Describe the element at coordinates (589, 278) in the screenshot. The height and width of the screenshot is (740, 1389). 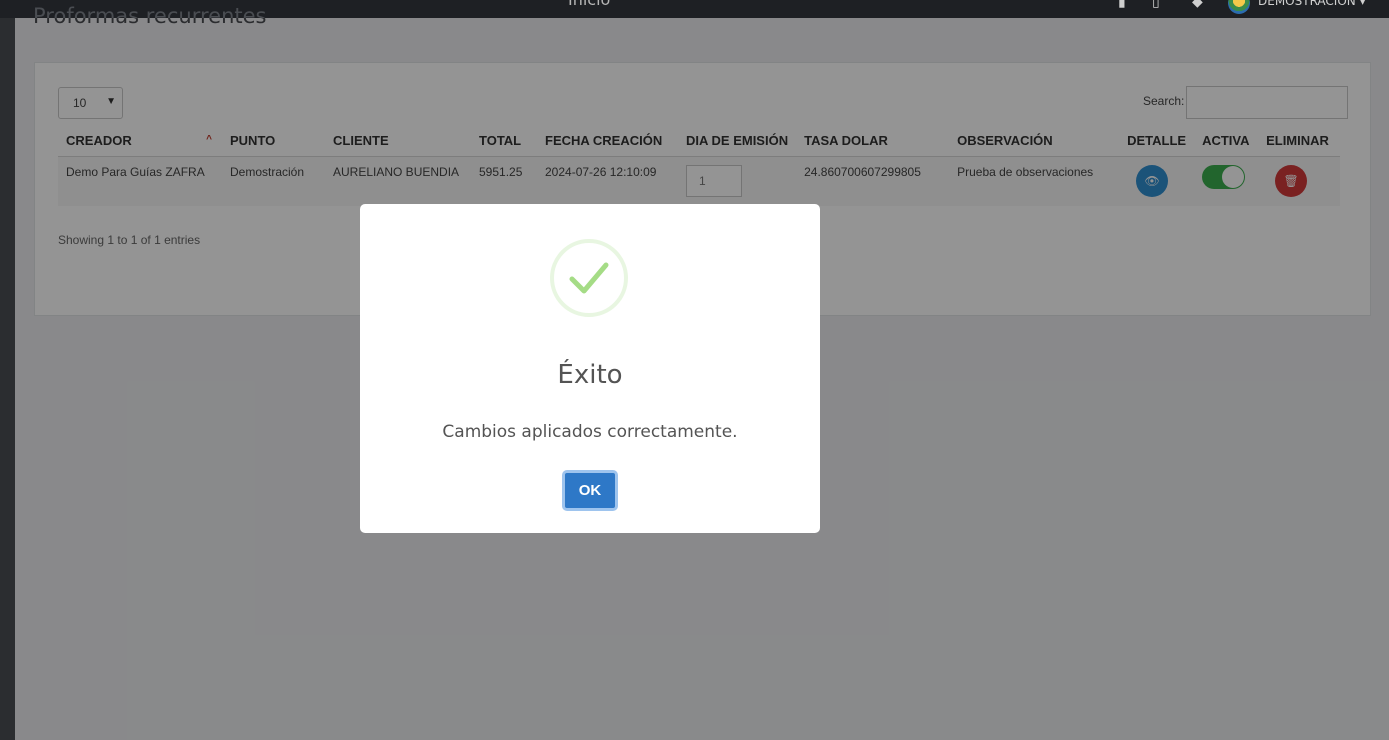
I see `success-check-icon` at that location.